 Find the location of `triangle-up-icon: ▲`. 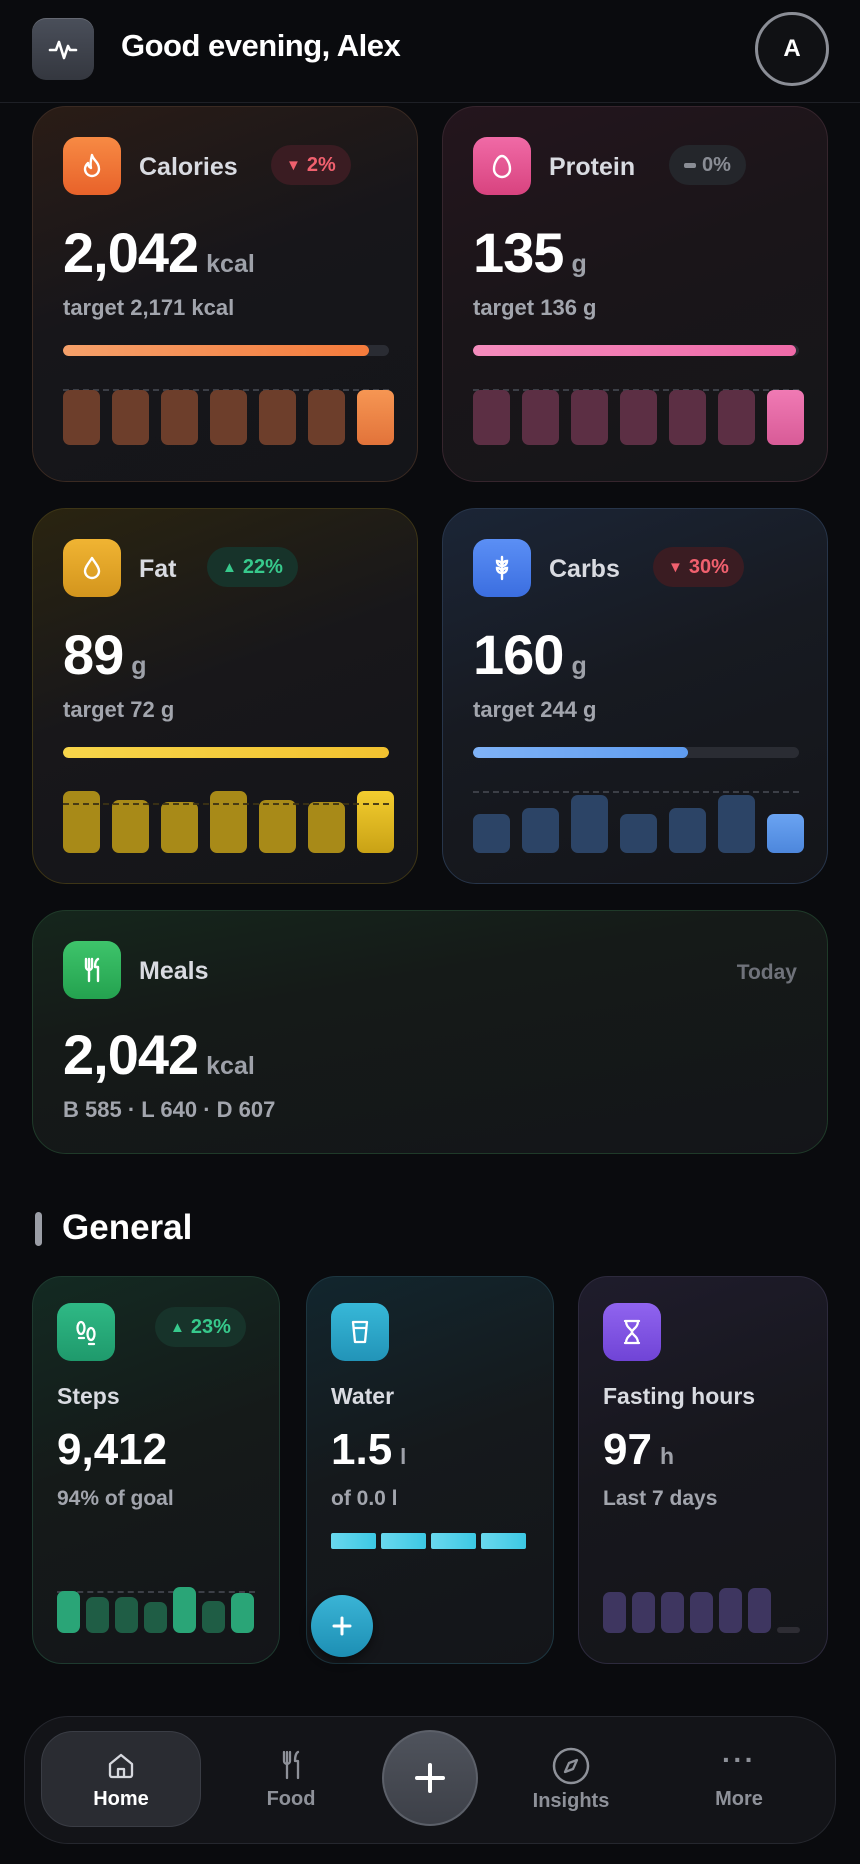

triangle-up-icon: ▲ is located at coordinates (177, 1327).